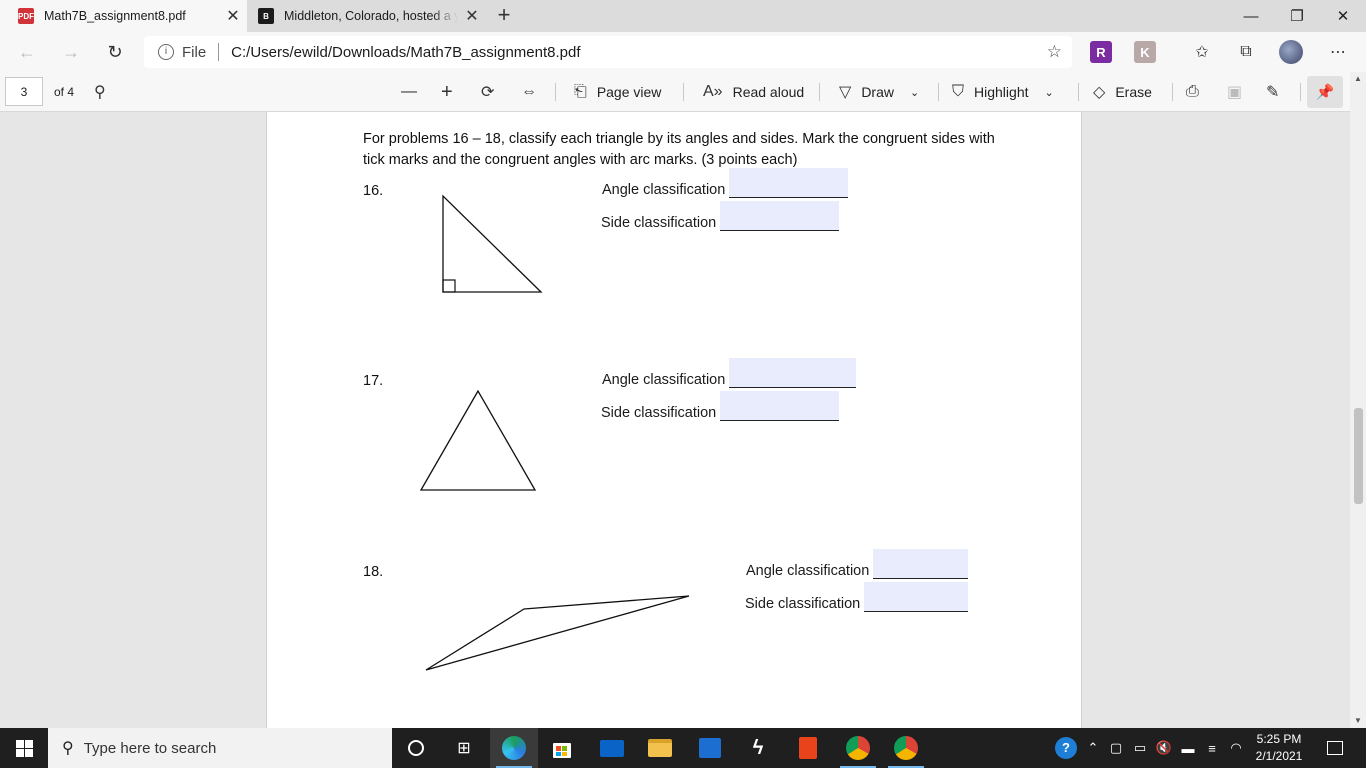 The height and width of the screenshot is (768, 1366). Describe the element at coordinates (1279, 748) in the screenshot. I see `clock: 5:25 PM 2/1/2021` at that location.